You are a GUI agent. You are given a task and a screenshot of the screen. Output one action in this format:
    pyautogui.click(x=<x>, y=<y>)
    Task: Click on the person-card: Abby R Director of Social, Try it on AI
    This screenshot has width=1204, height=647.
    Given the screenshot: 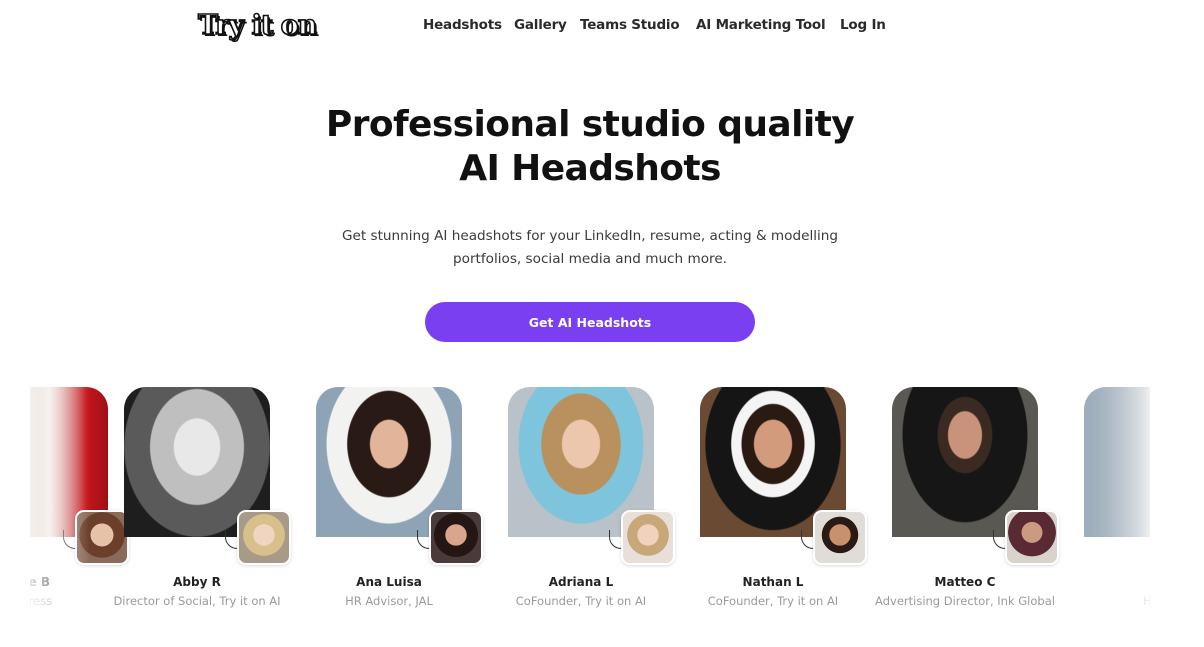 What is the action you would take?
    pyautogui.click(x=212, y=500)
    